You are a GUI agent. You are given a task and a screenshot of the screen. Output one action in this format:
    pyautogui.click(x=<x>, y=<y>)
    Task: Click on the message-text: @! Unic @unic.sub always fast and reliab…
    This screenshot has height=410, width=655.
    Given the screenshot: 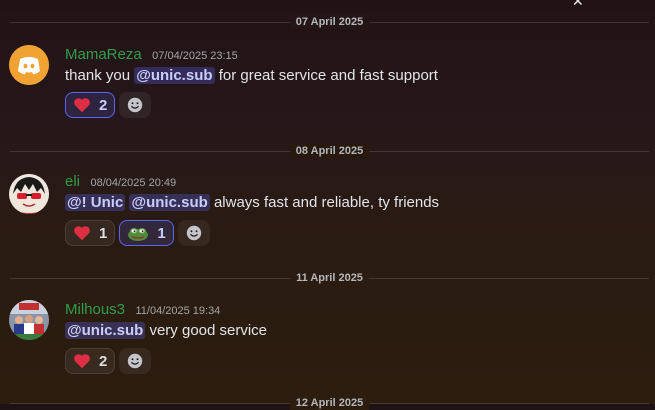 What is the action you would take?
    pyautogui.click(x=355, y=203)
    